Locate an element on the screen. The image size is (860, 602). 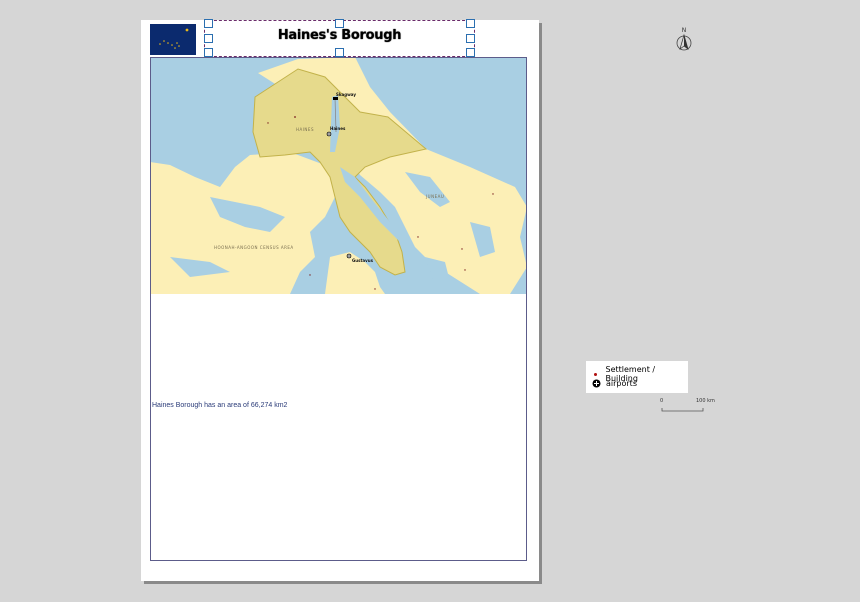
scalebar-line-icon is located at coordinates (682, 410).